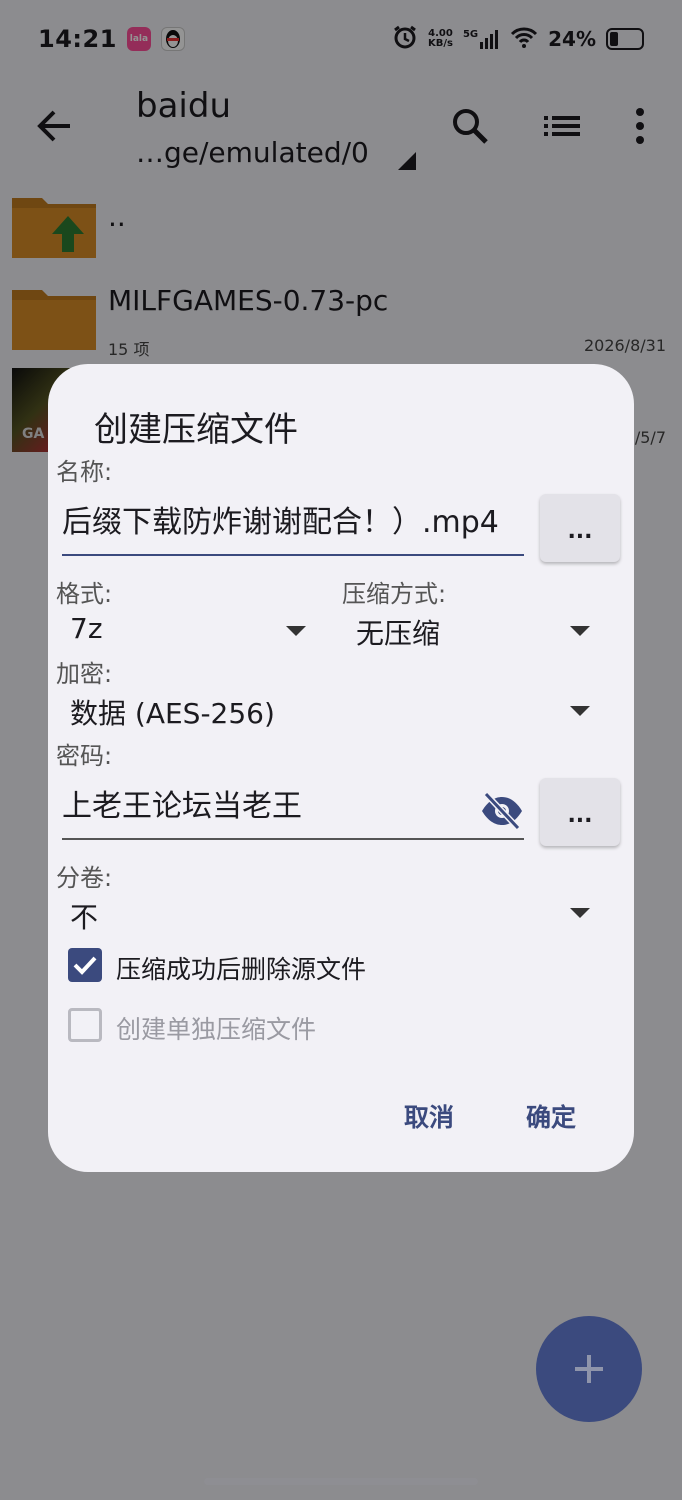 The image size is (682, 1500). I want to click on cancel-button: 取消, so click(429, 1116).